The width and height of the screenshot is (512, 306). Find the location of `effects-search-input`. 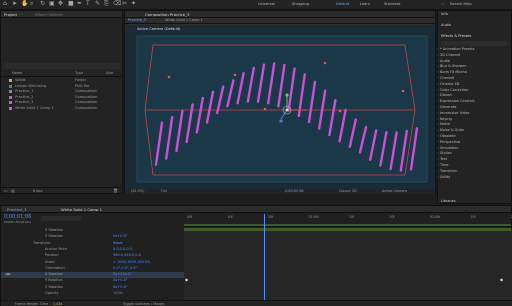

effects-search-input is located at coordinates (475, 43).